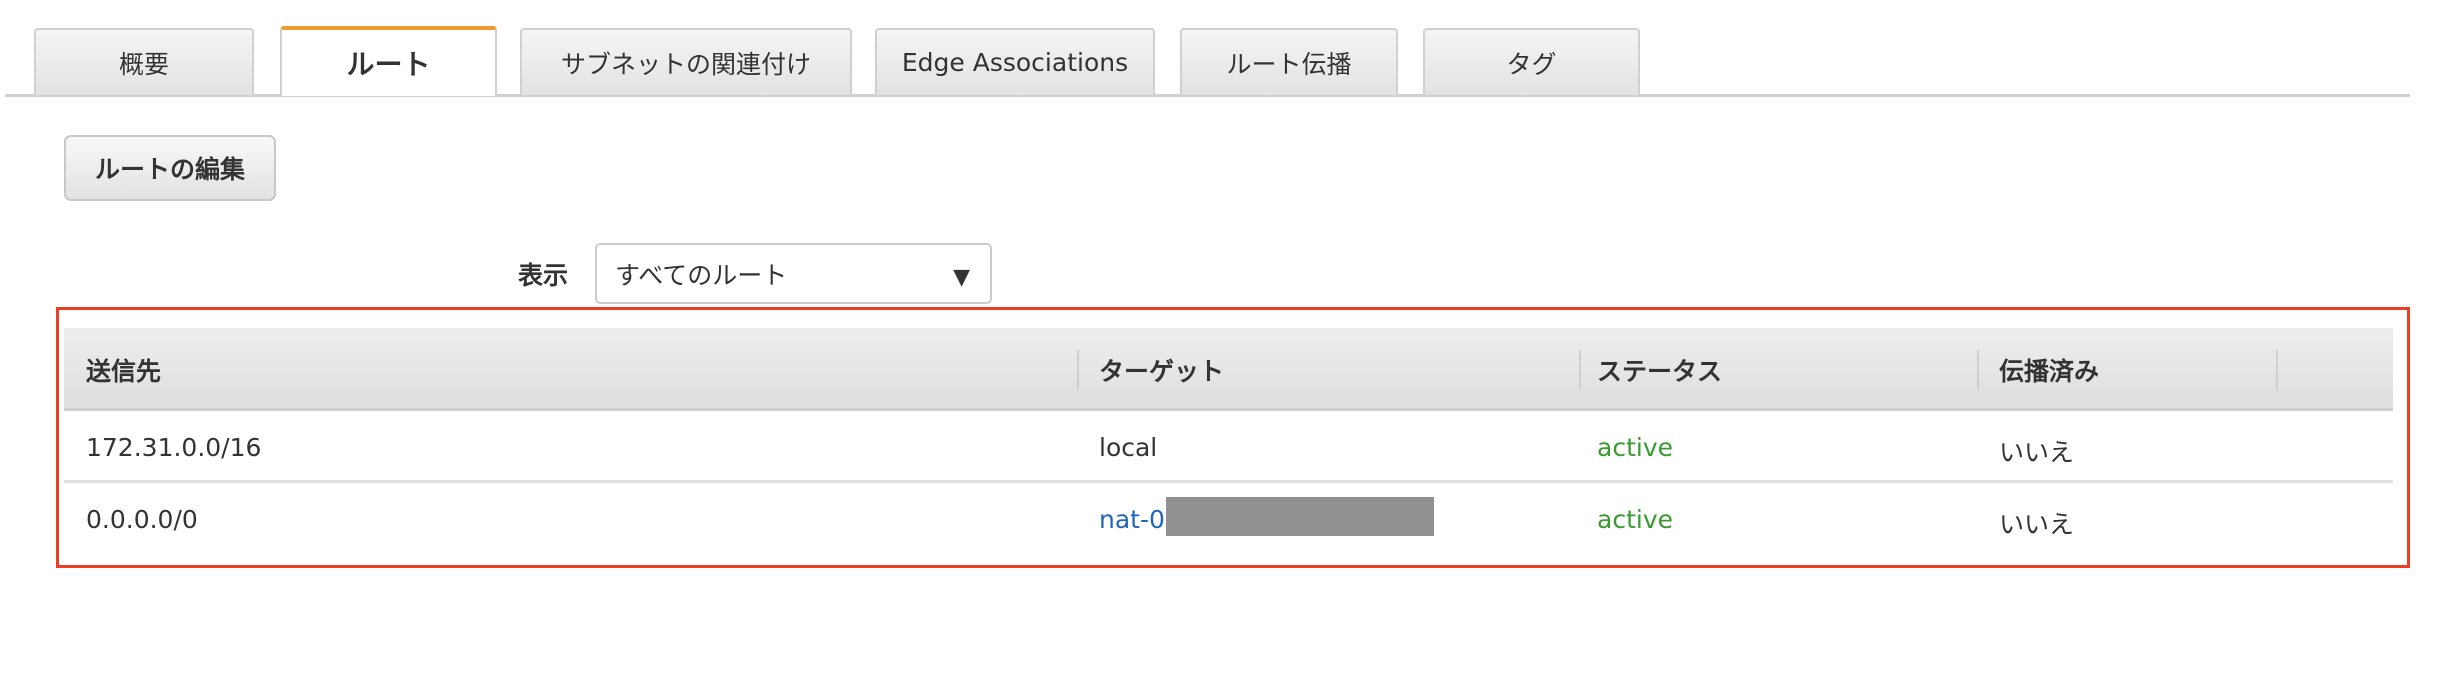 The width and height of the screenshot is (2442, 676). What do you see at coordinates (2049, 370) in the screenshot?
I see `column-header-propagated: 伝播済み` at bounding box center [2049, 370].